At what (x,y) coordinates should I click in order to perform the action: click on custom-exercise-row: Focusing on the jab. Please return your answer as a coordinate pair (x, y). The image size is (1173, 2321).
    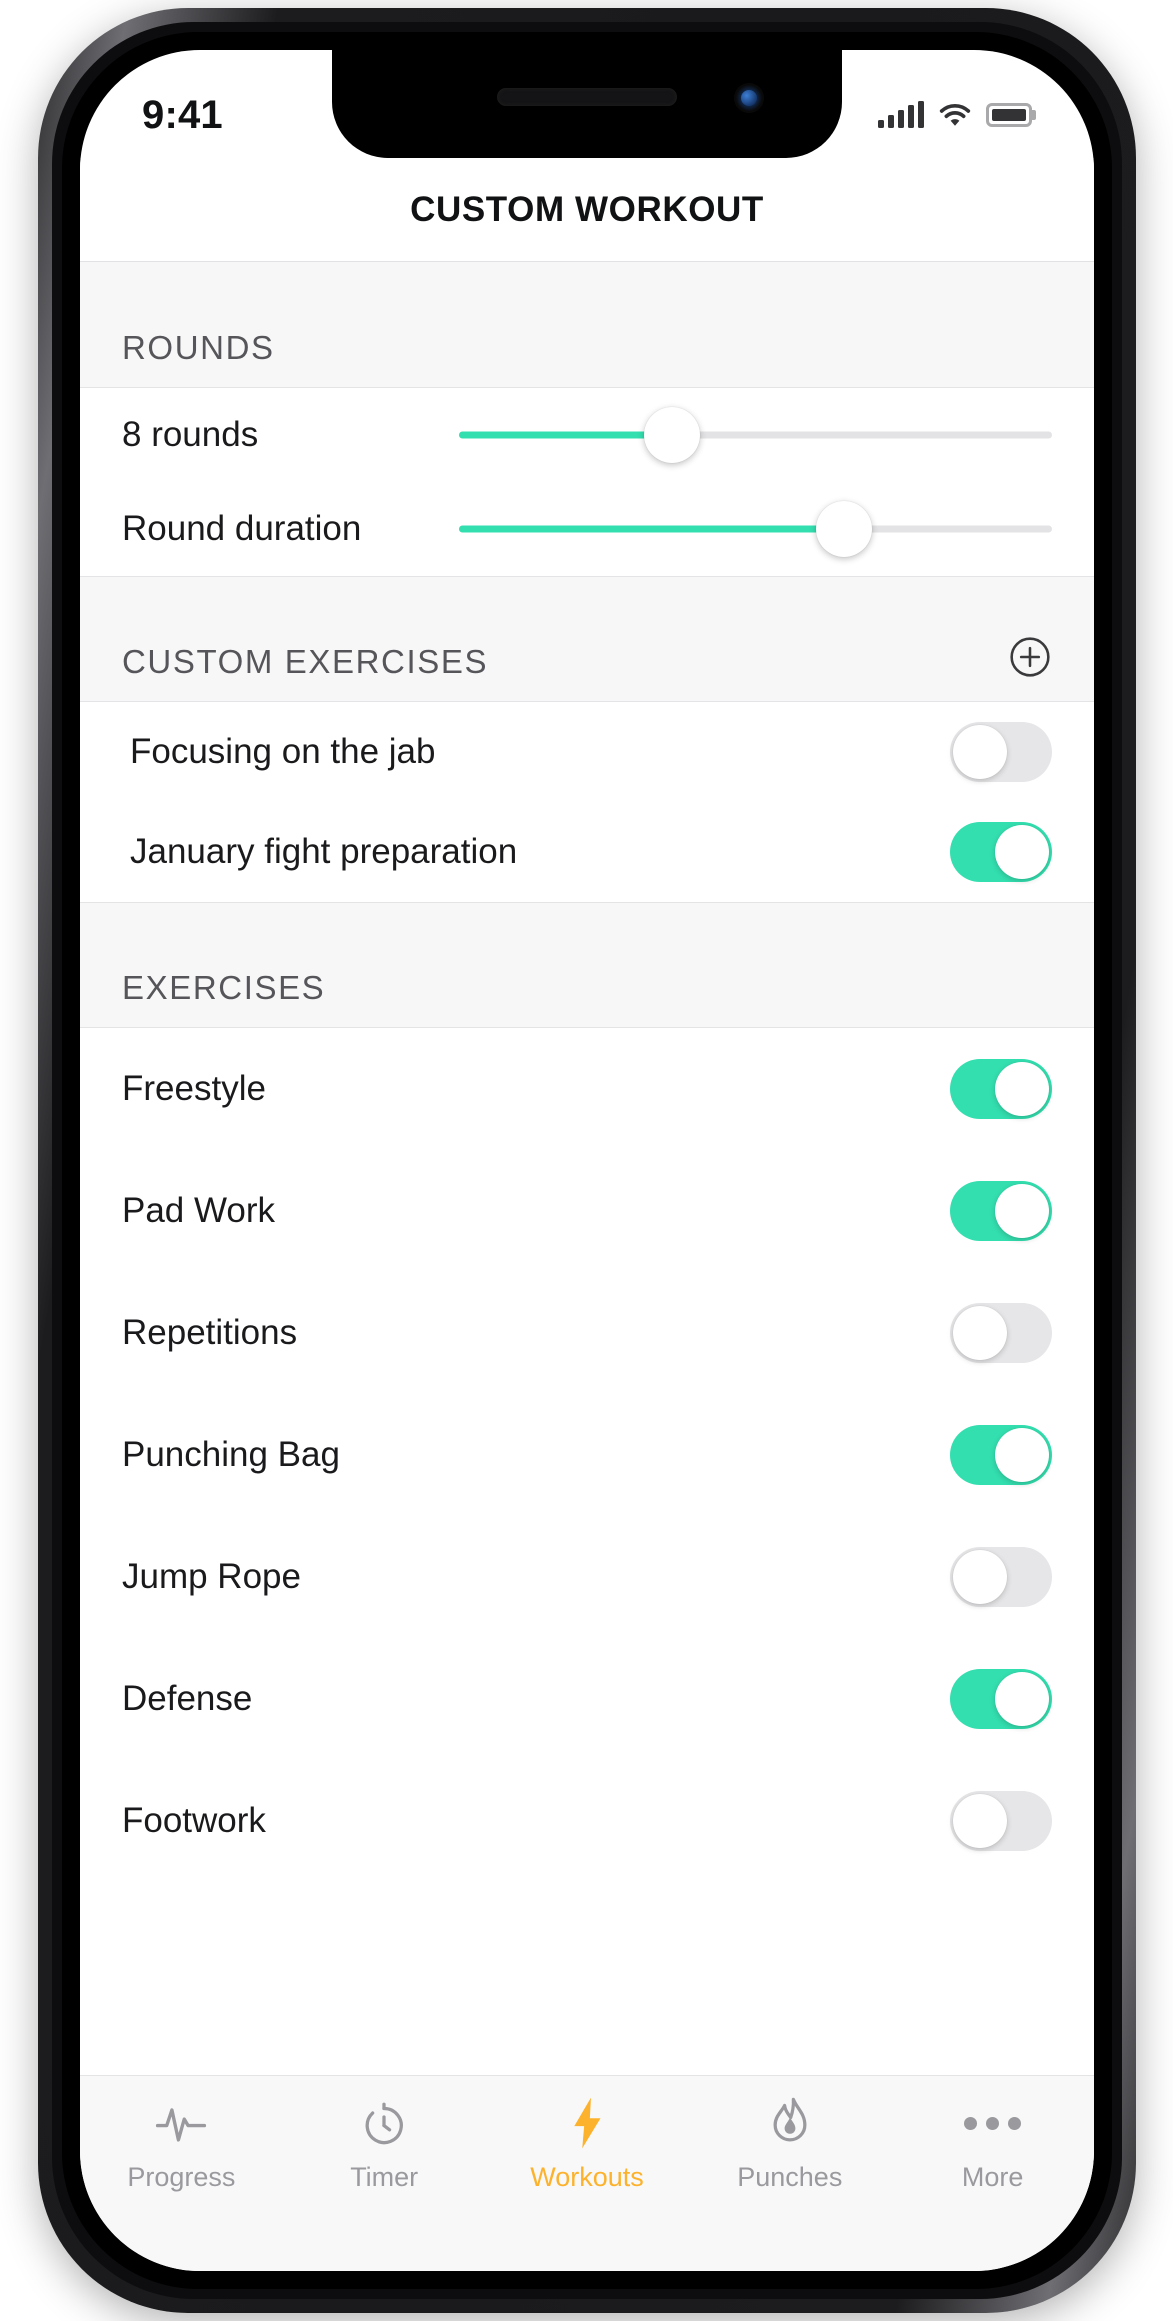
    Looking at the image, I should click on (587, 752).